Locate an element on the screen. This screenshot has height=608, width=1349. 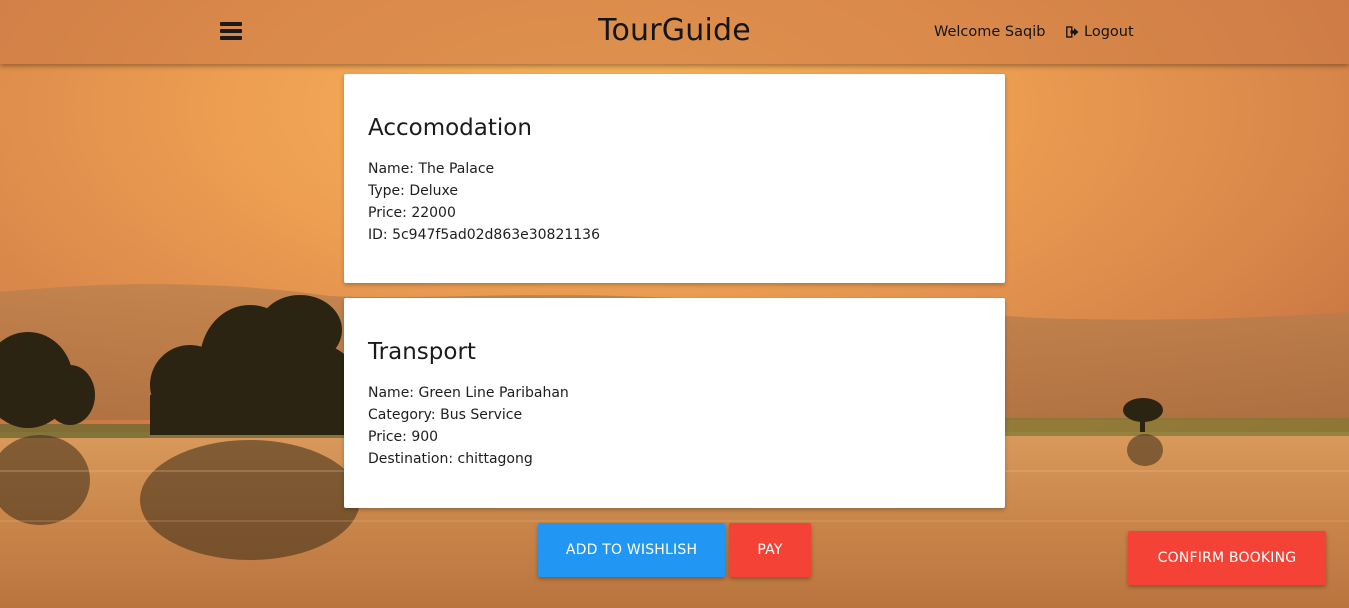
logout-link: Logout is located at coordinates (1100, 32).